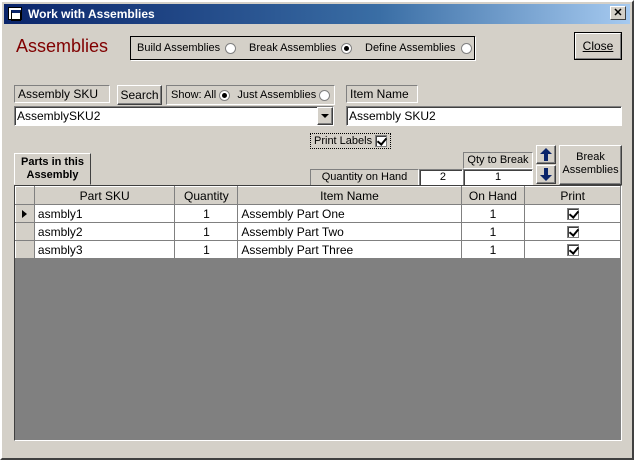  I want to click on break-button-line1: Break, so click(590, 157).